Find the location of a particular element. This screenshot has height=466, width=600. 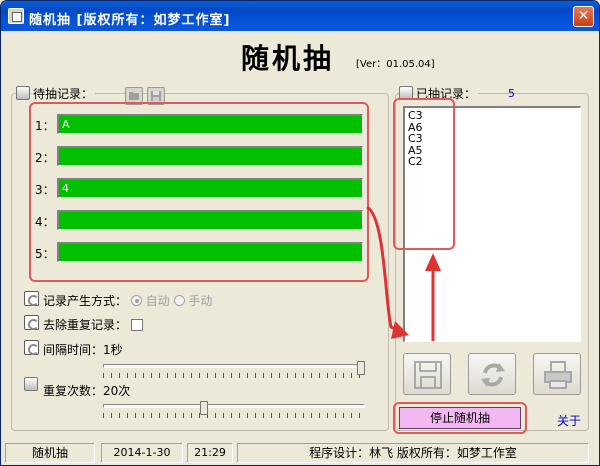

mode-refresh-icon is located at coordinates (31, 298).